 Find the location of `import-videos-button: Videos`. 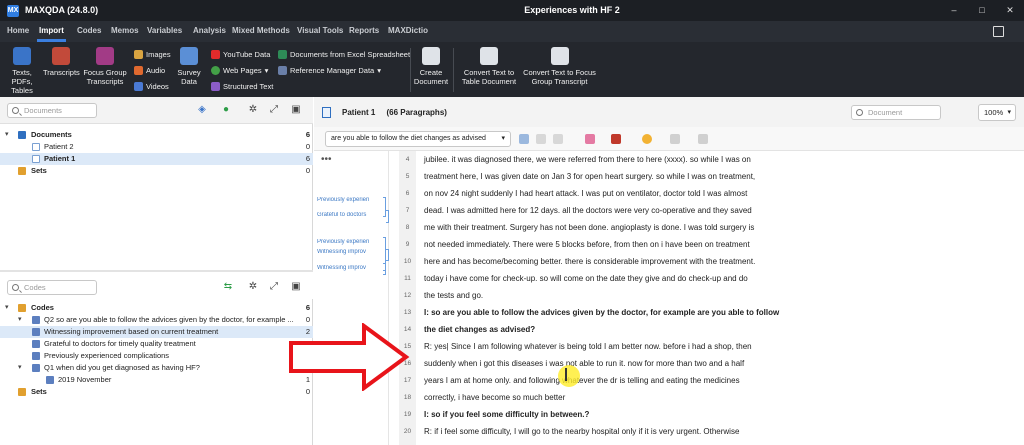

import-videos-button: Videos is located at coordinates (151, 86).